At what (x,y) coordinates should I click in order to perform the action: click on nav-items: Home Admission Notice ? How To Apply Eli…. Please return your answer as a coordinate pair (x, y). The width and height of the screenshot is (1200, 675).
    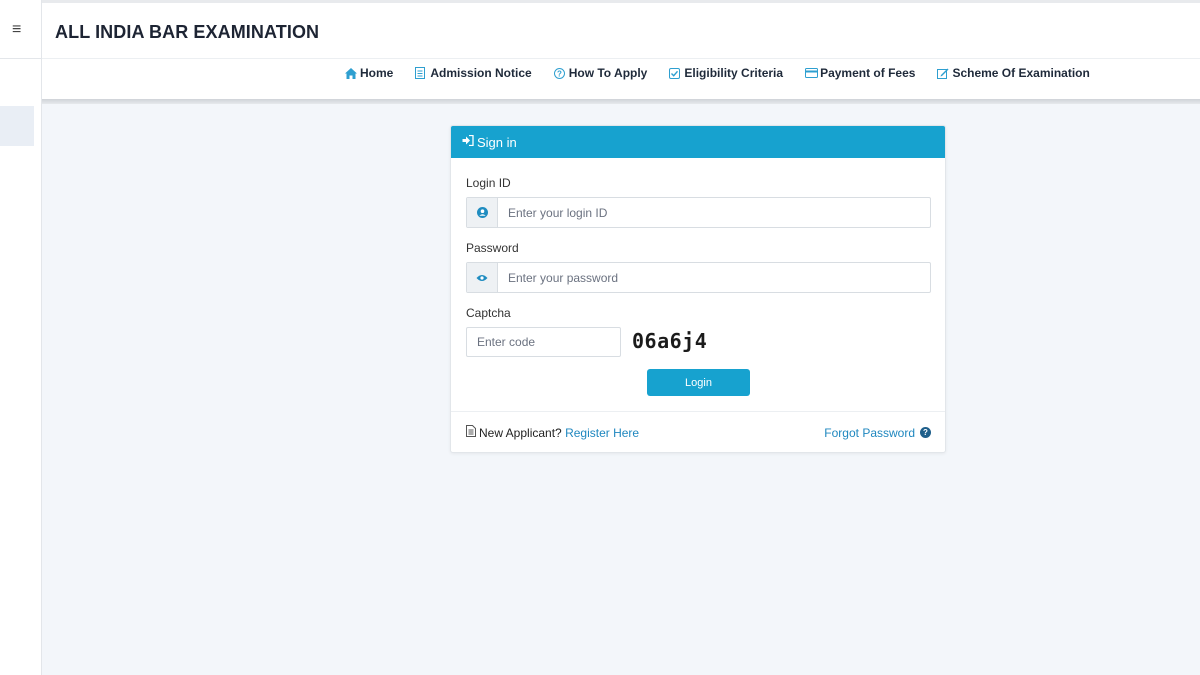
    Looking at the image, I should click on (728, 73).